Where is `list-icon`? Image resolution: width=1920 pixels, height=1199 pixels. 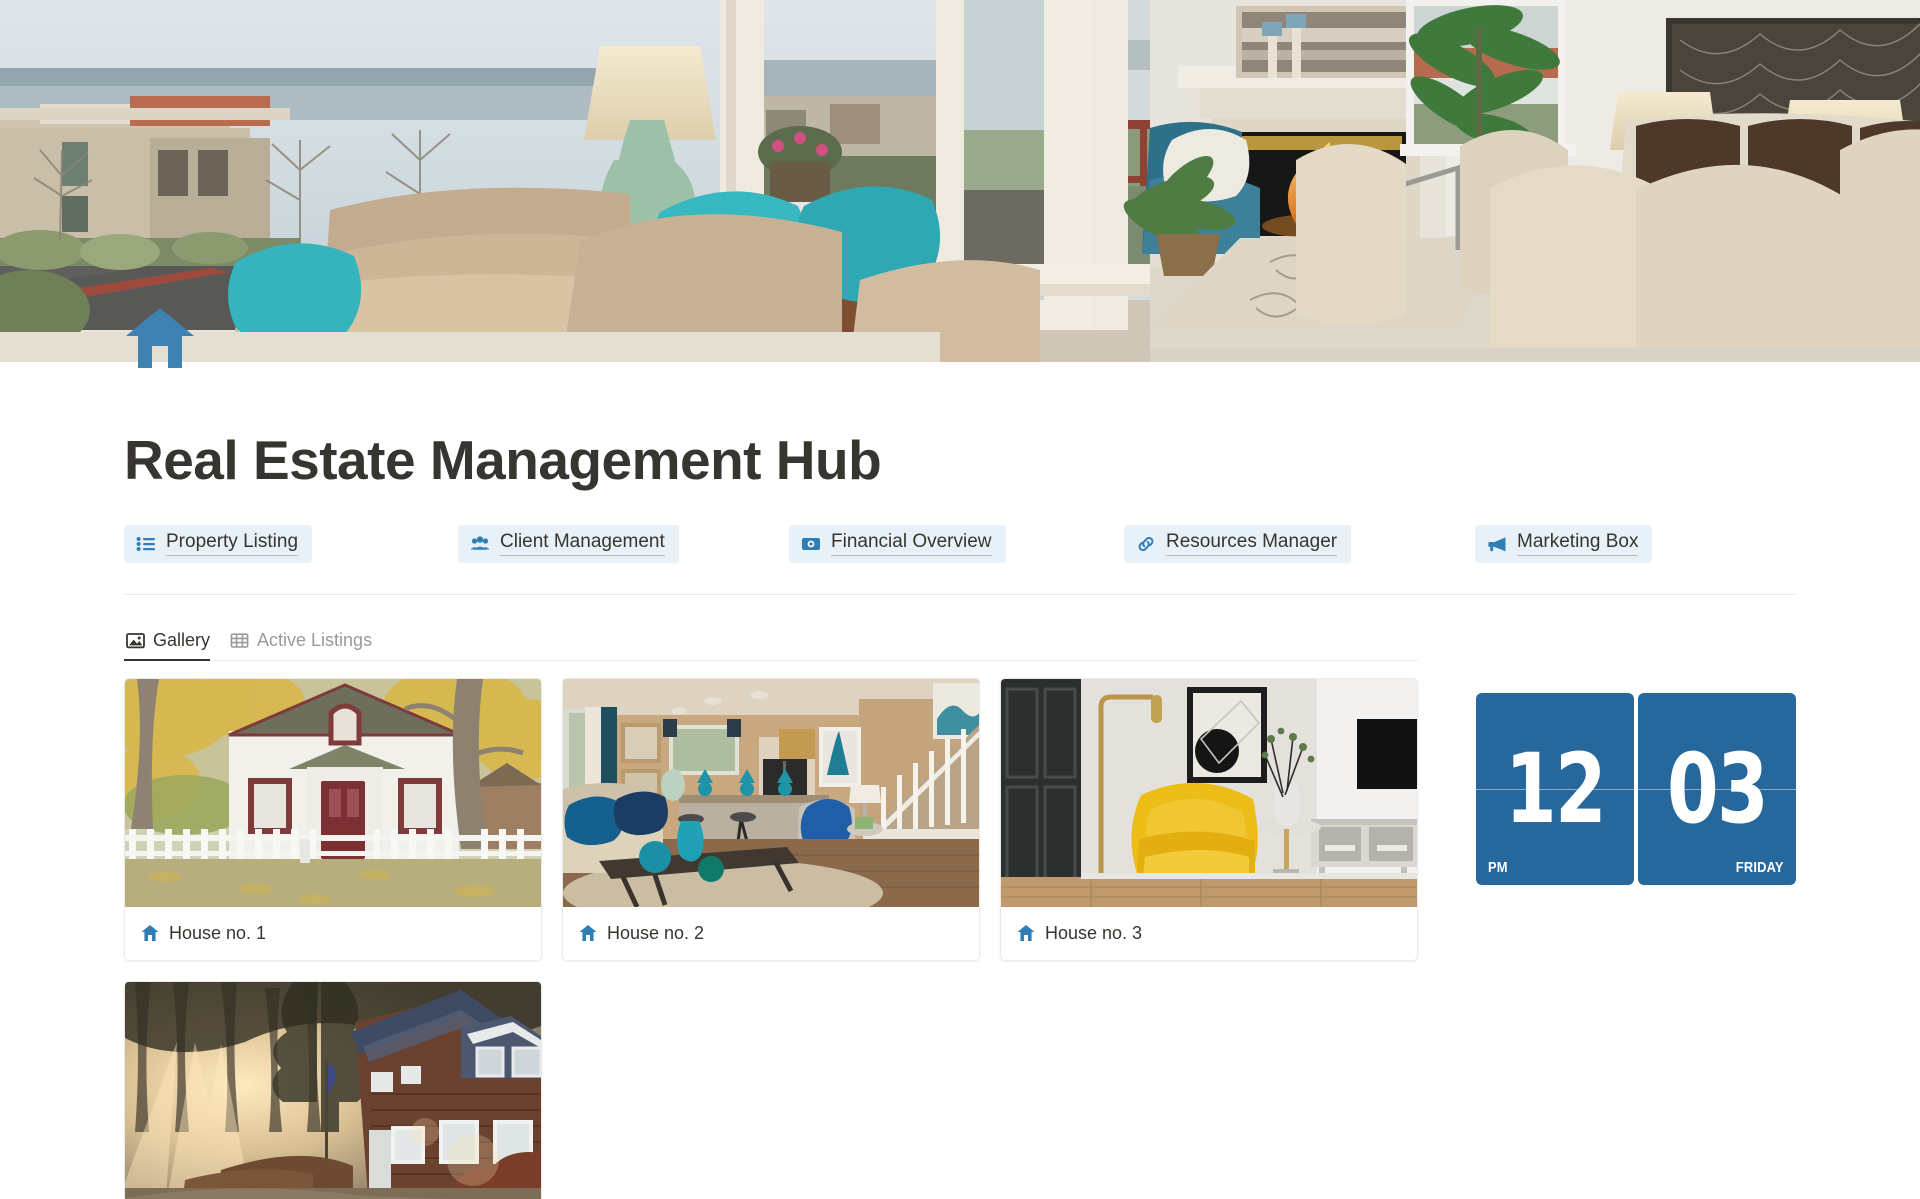 list-icon is located at coordinates (145, 543).